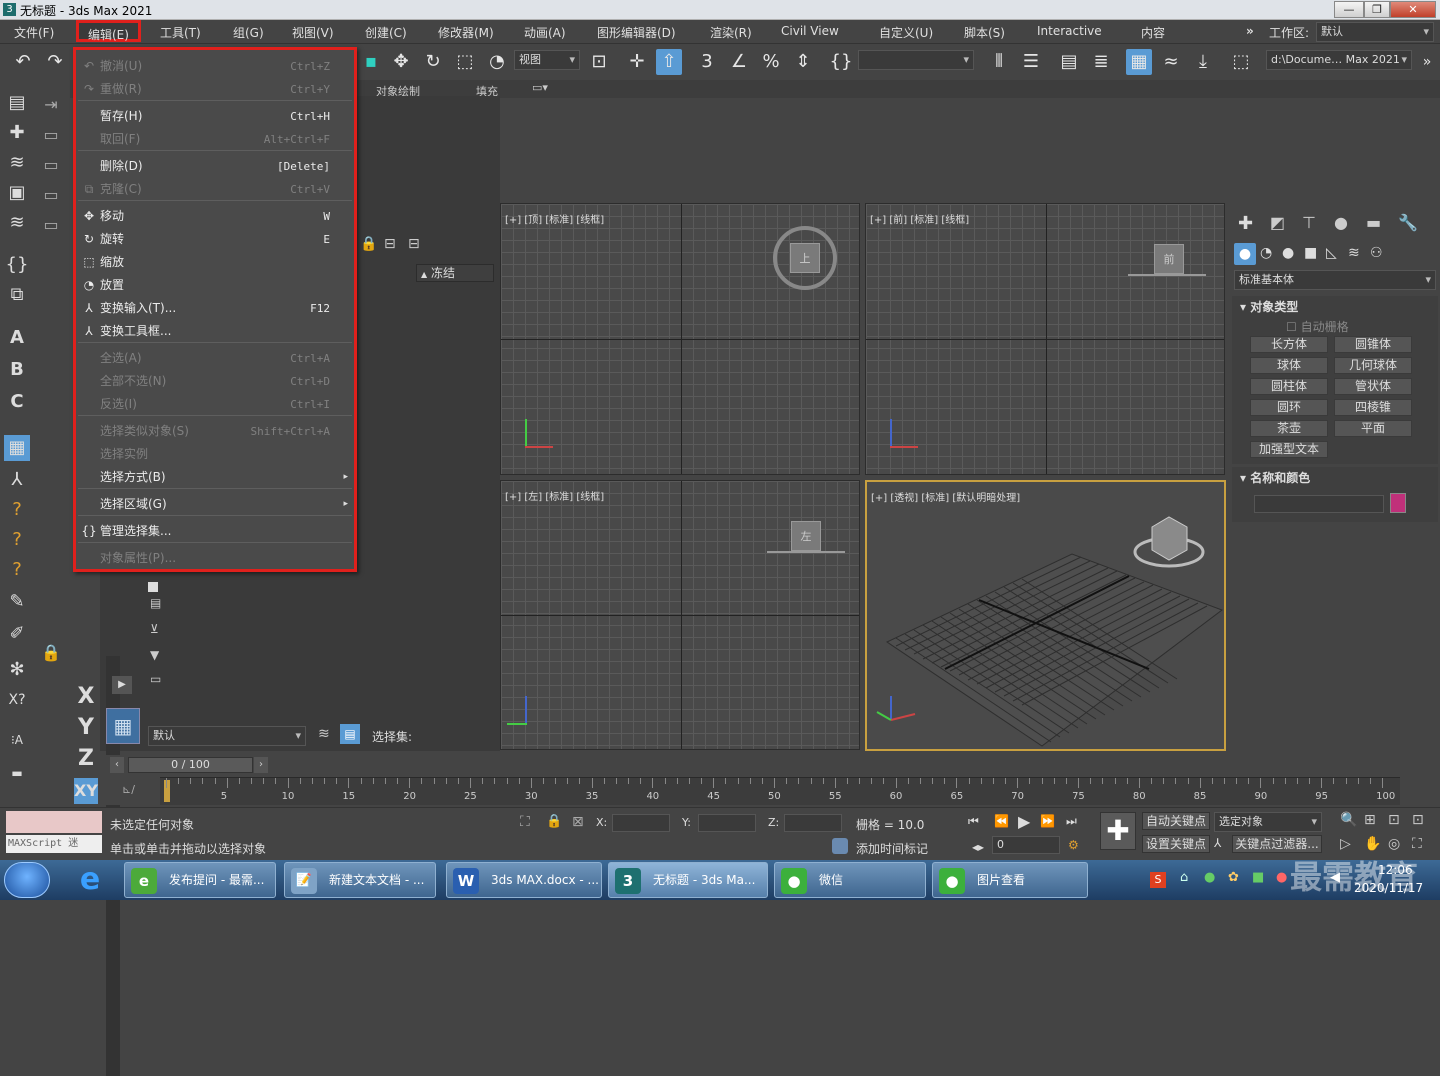 This screenshot has height=1076, width=1440. What do you see at coordinates (1071, 821) in the screenshot?
I see `go-end-icon: ⏭` at bounding box center [1071, 821].